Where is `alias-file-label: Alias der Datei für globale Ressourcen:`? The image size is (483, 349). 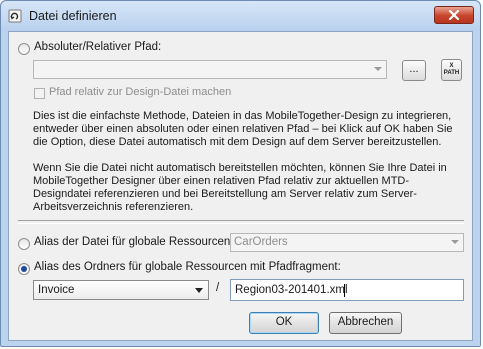 alias-file-label: Alias der Datei für globale Ressourcen: is located at coordinates (134, 242).